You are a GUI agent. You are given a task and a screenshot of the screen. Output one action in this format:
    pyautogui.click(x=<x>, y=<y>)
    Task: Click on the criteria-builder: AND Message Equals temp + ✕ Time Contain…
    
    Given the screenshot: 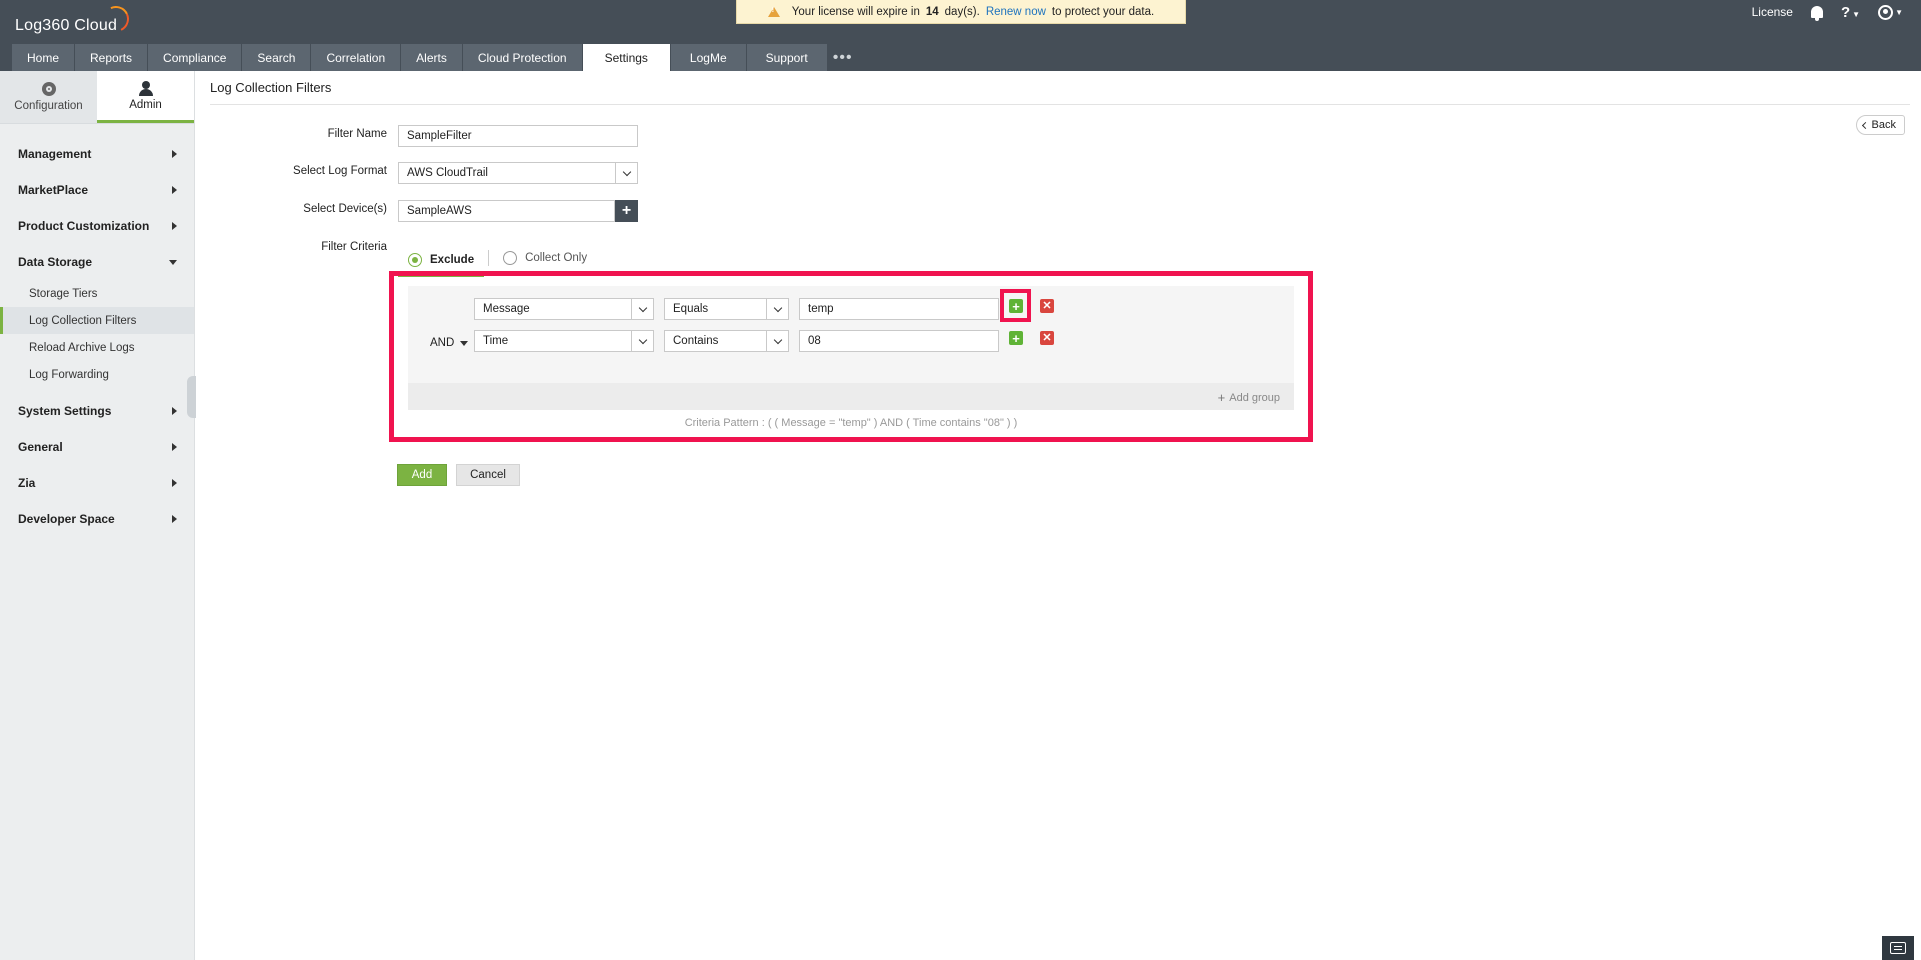 What is the action you would take?
    pyautogui.click(x=851, y=356)
    